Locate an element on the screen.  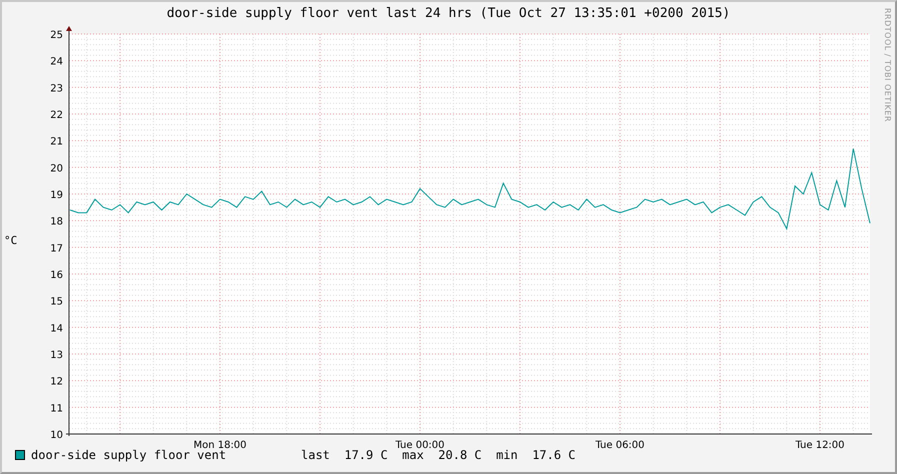
y-tick-label: 15 is located at coordinates (56, 302).